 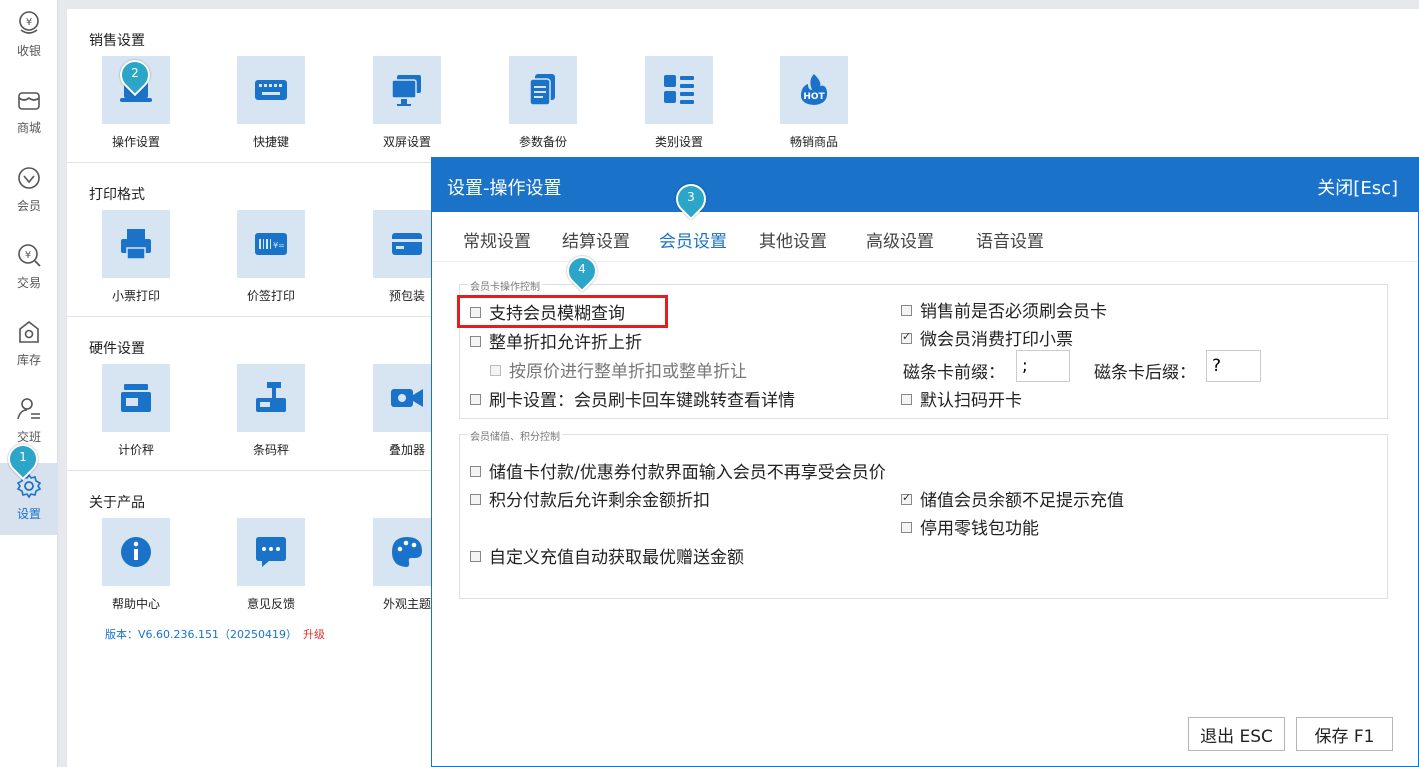 I want to click on tile-dual-screen: 双屏设置, so click(x=407, y=103).